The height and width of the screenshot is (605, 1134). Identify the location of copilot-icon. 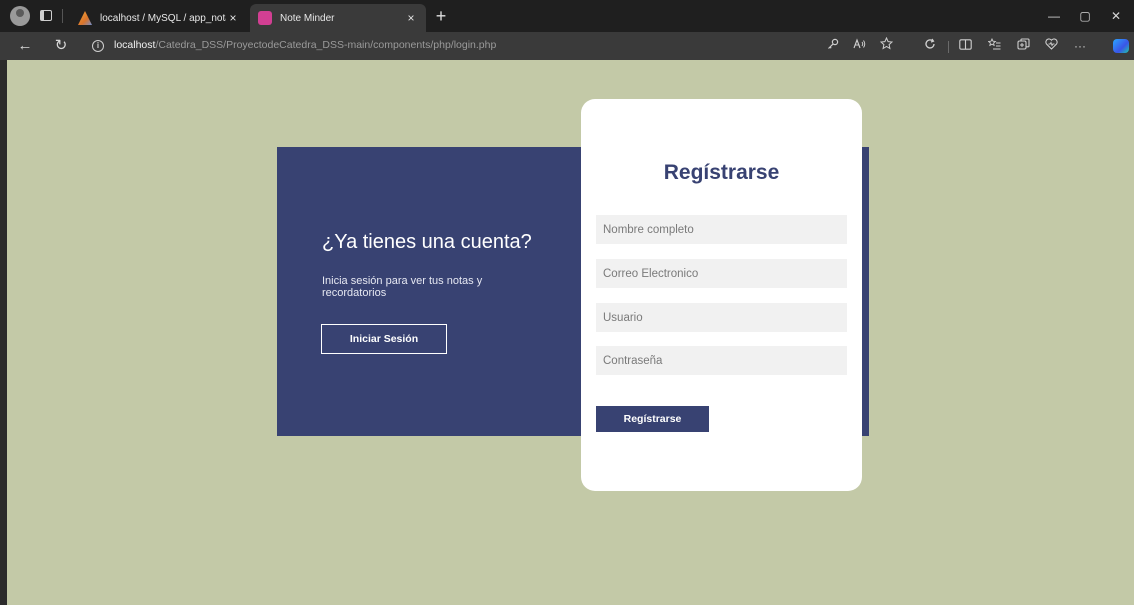
(1121, 46).